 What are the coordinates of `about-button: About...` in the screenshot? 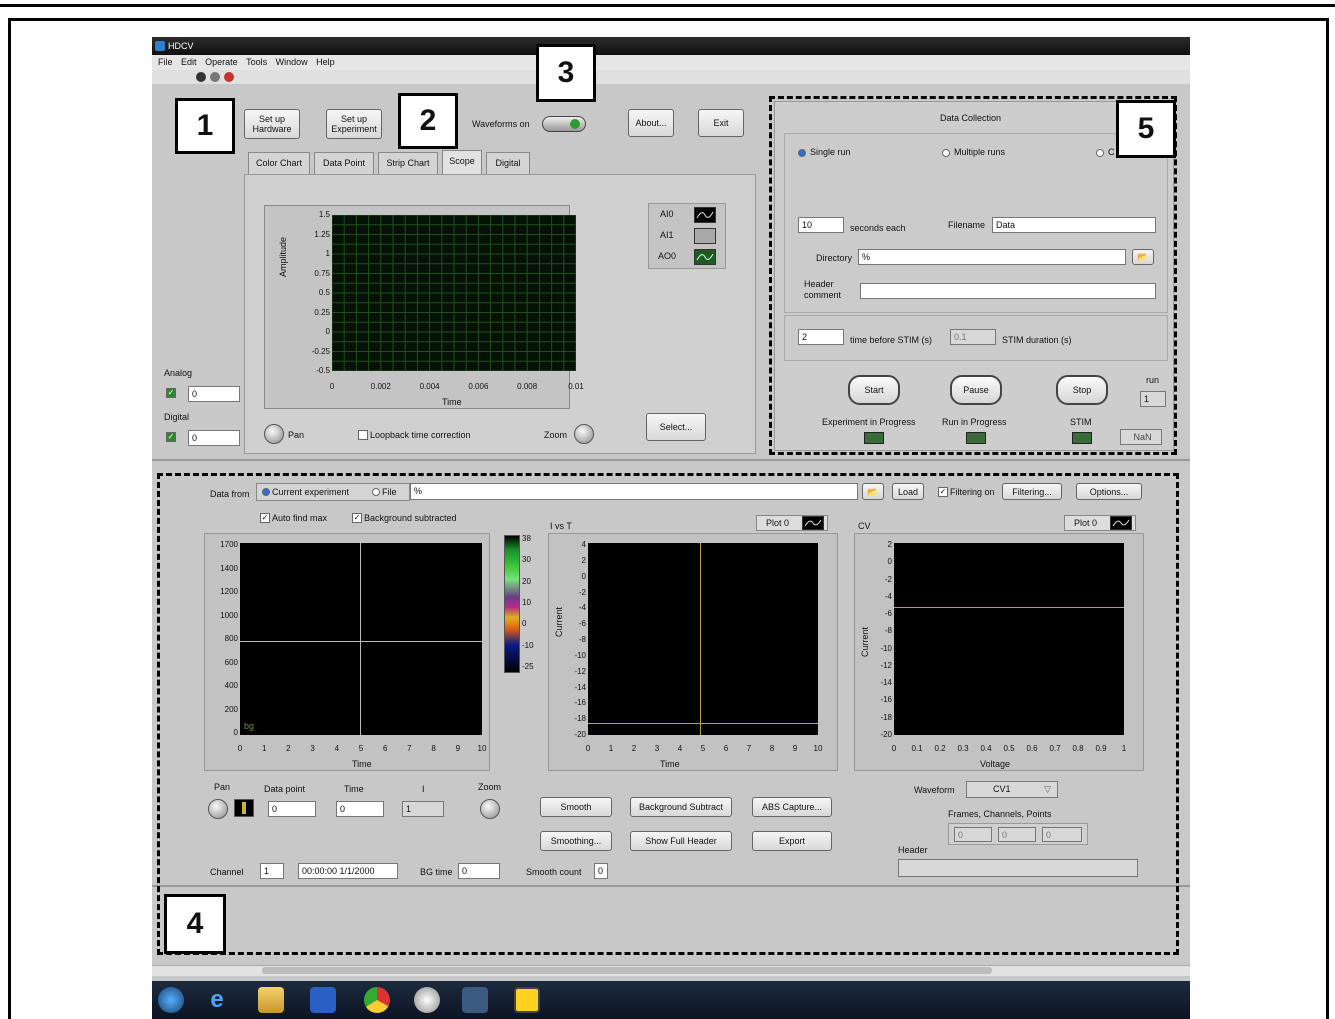 It's located at (651, 123).